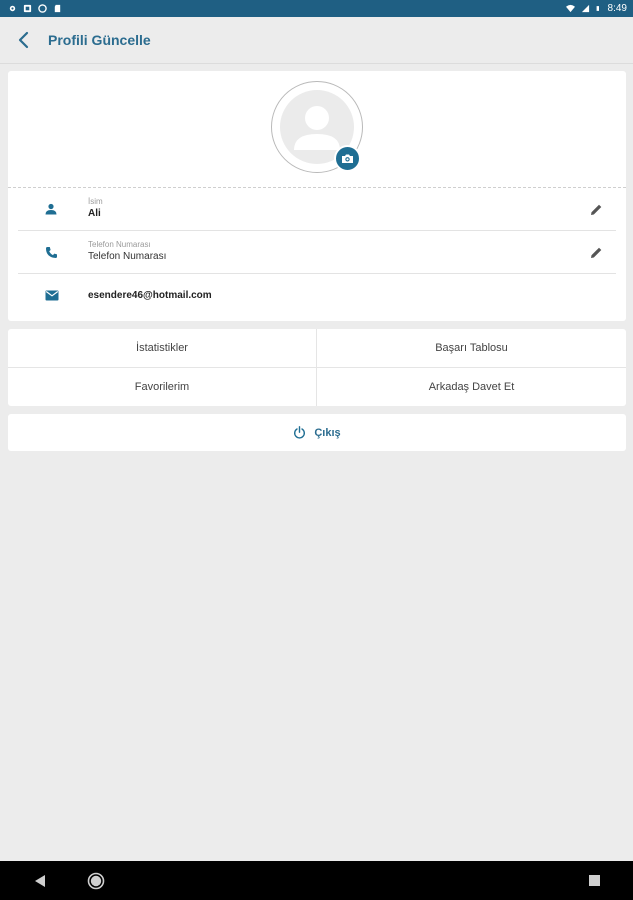 Image resolution: width=633 pixels, height=900 pixels. I want to click on edit-name-button, so click(596, 209).